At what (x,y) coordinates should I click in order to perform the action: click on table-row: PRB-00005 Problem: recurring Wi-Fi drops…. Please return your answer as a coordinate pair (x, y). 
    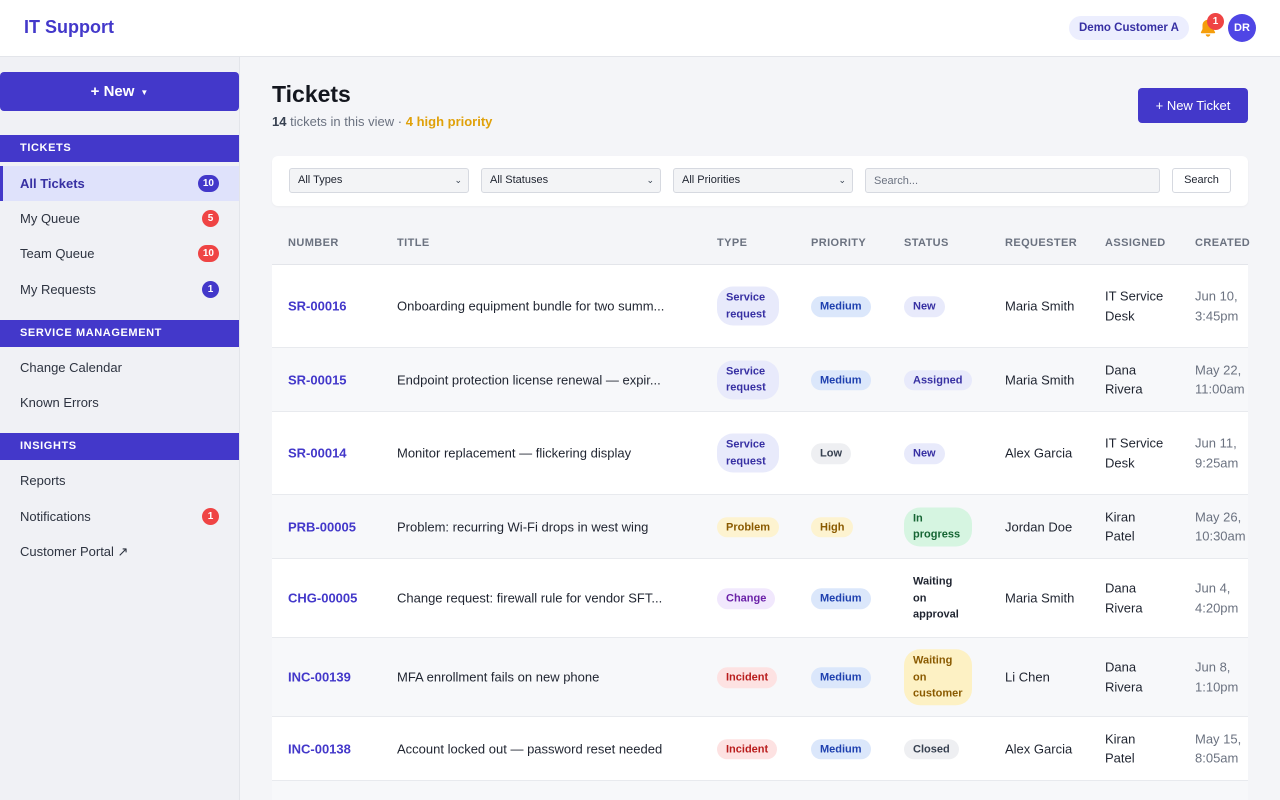
    Looking at the image, I should click on (760, 527).